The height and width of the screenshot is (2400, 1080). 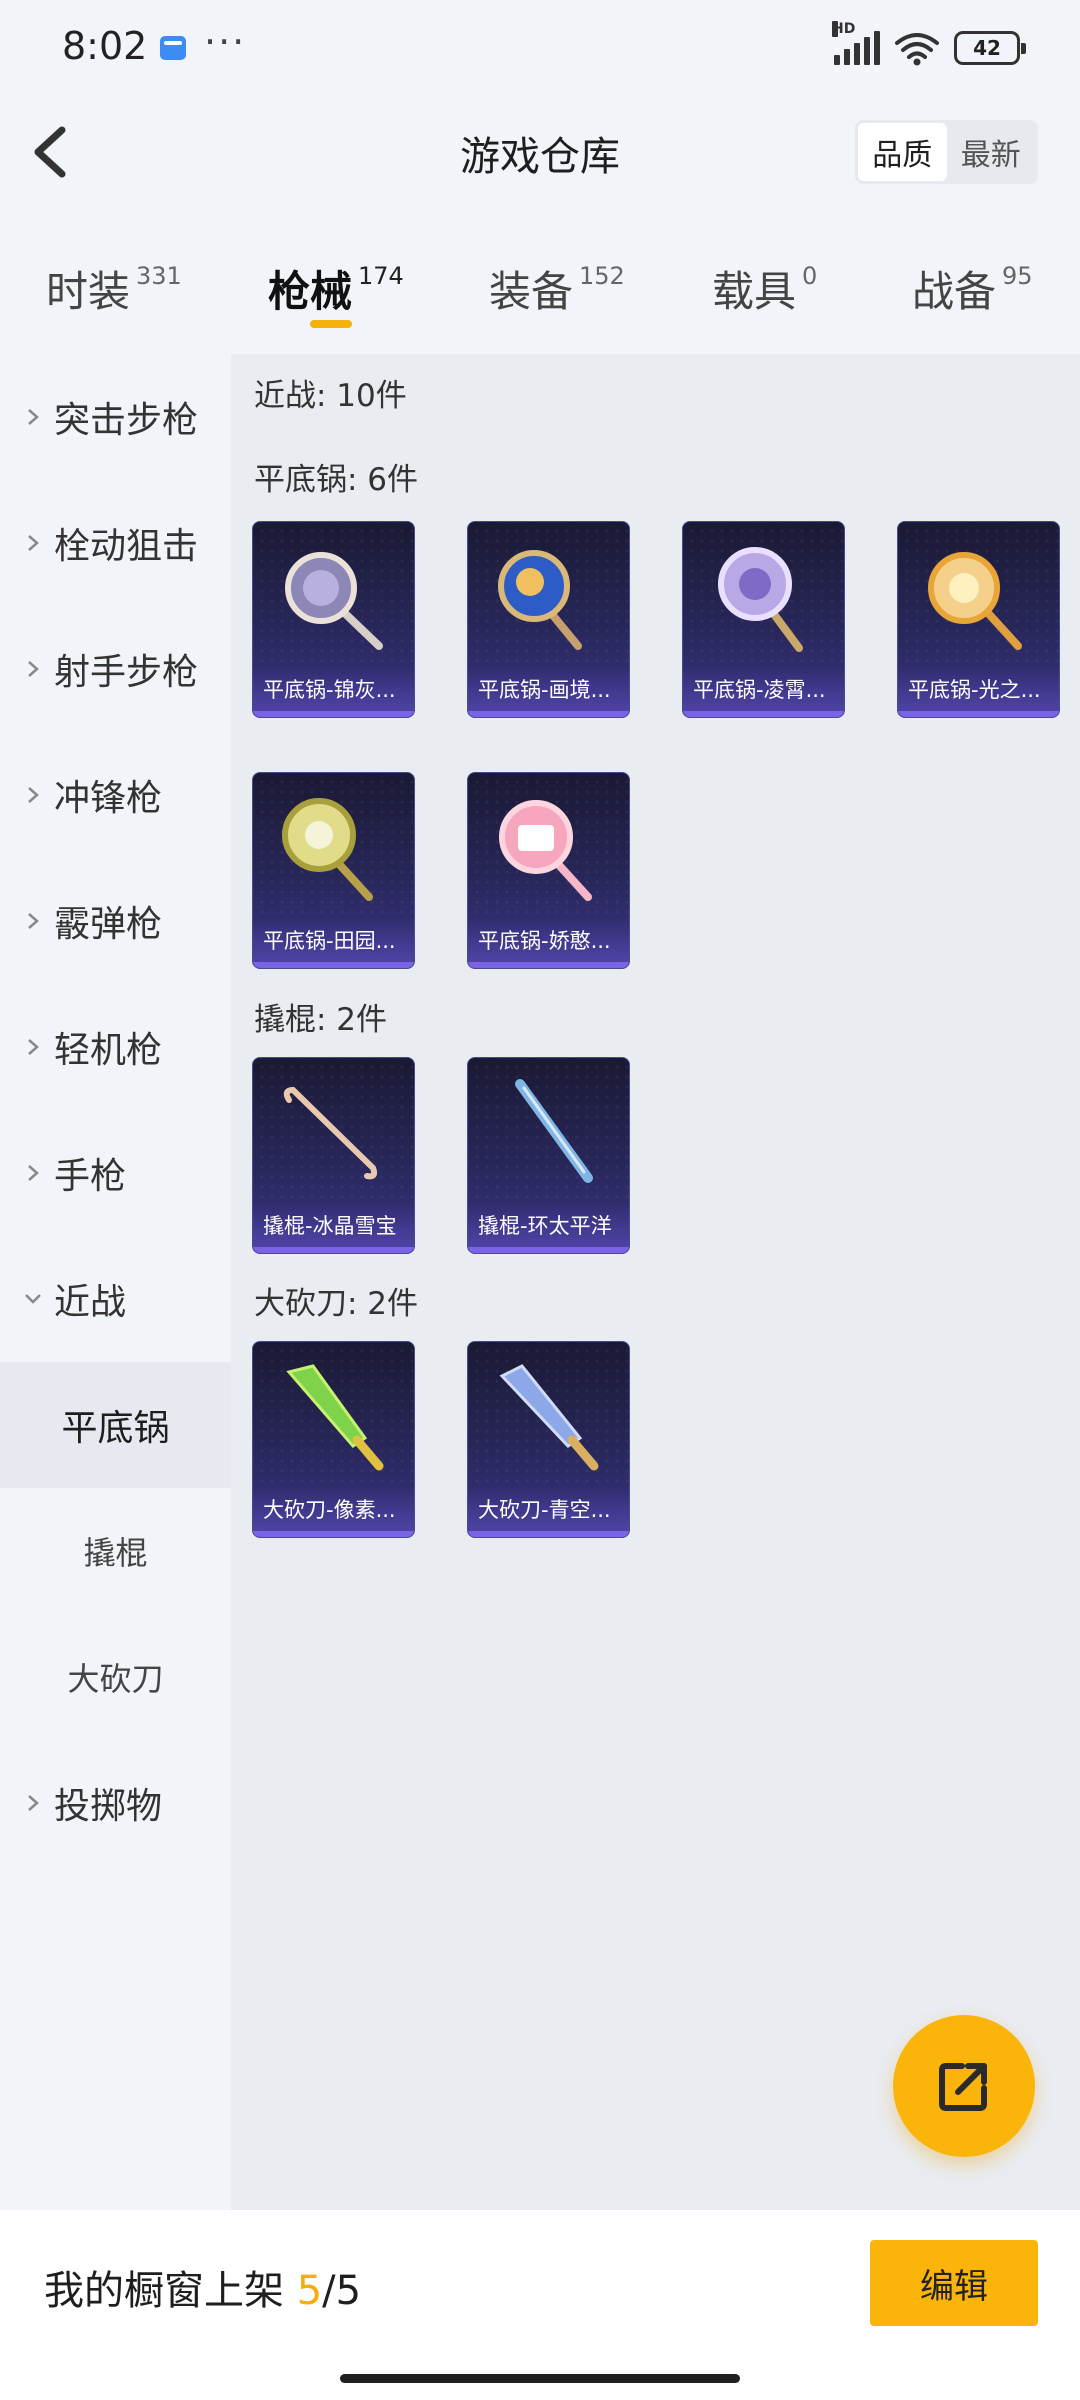 I want to click on sidebar-item-throwables: 投掷物, so click(x=115, y=1803).